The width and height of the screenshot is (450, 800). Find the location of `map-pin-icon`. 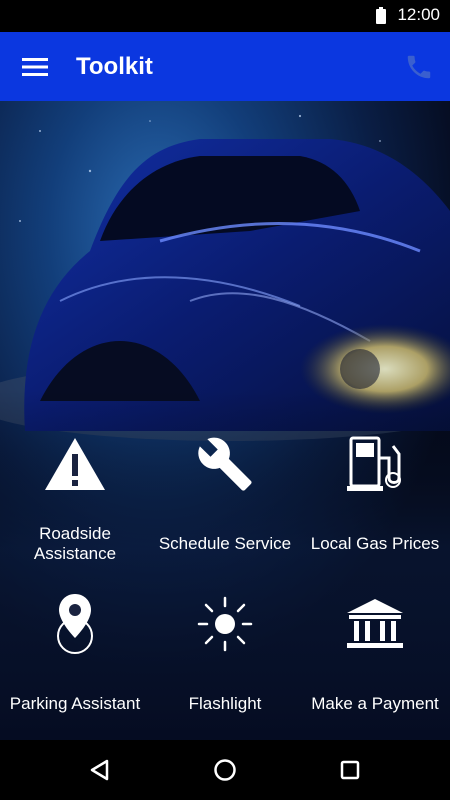

map-pin-icon is located at coordinates (75, 624).